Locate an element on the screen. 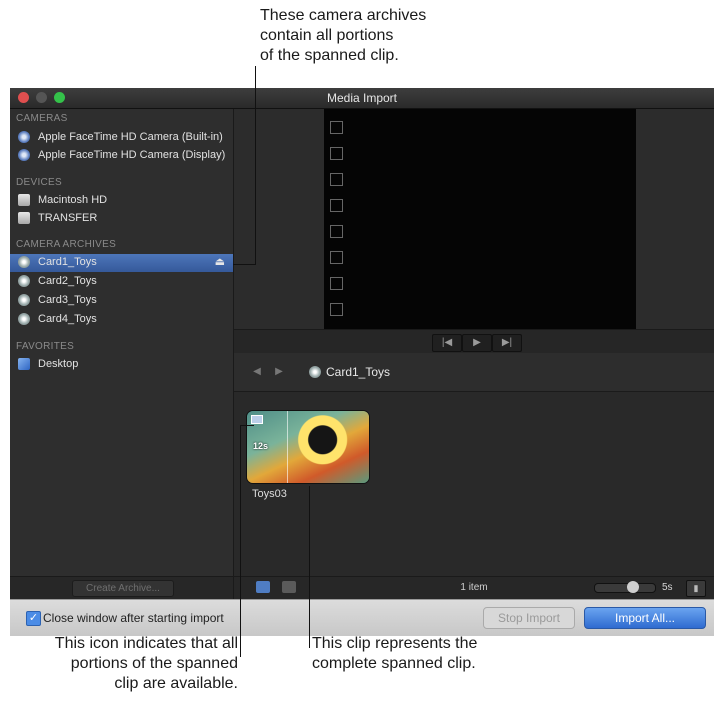 This screenshot has width=714, height=727. close-window-label: Close window after starting import is located at coordinates (133, 618).